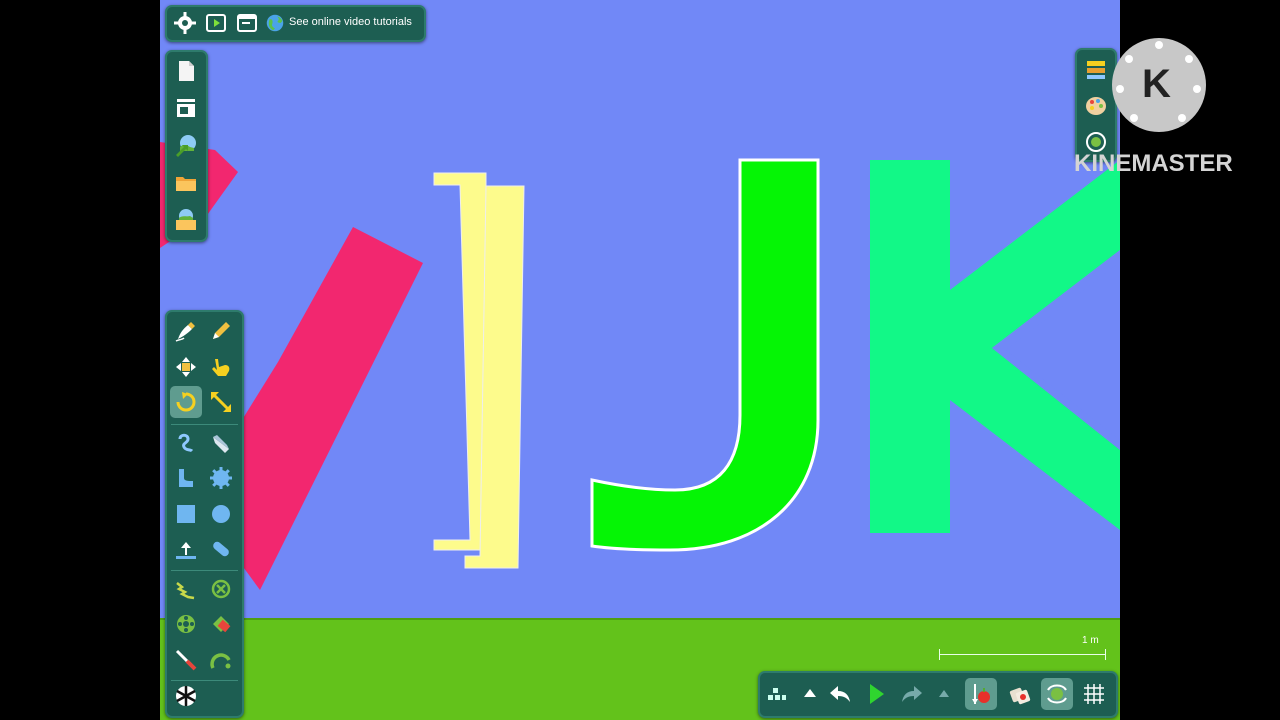 The width and height of the screenshot is (1280, 720). What do you see at coordinates (350, 22) in the screenshot?
I see `tutorials-link: See online video tutorials` at bounding box center [350, 22].